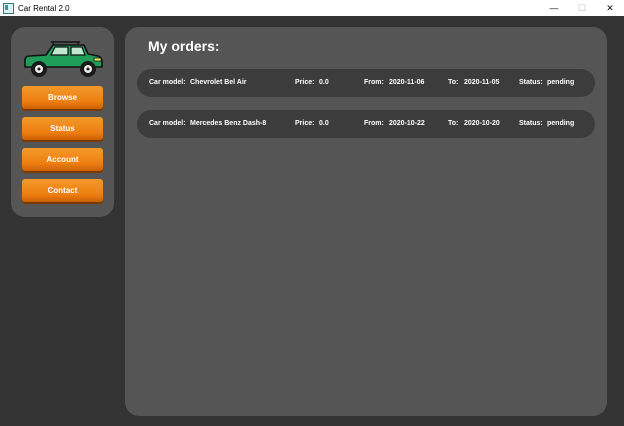  Describe the element at coordinates (228, 123) in the screenshot. I see `car-model-value: Mercedes Benz Dash-8` at that location.